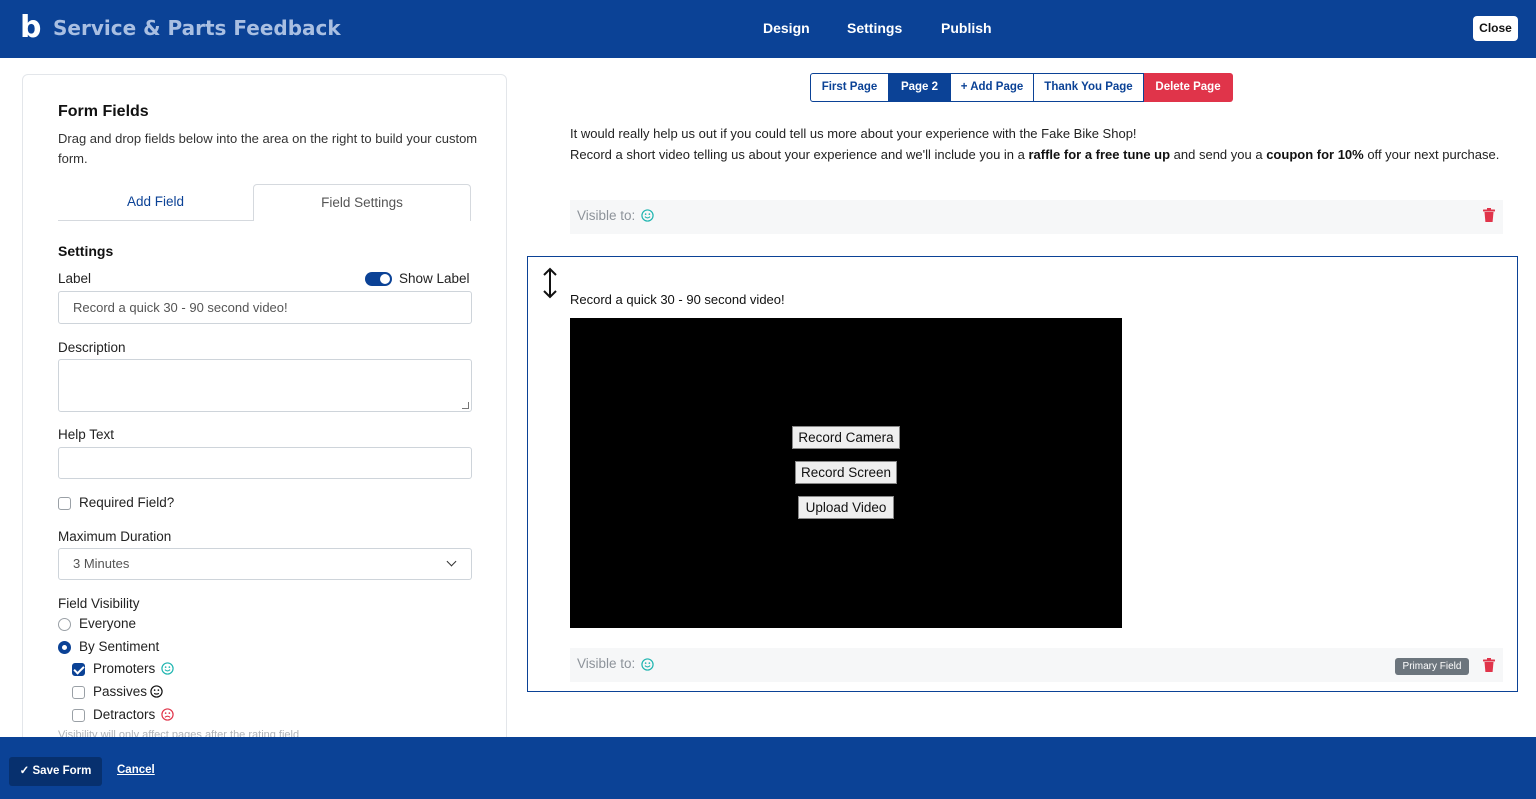 The image size is (1536, 799). What do you see at coordinates (78, 669) in the screenshot?
I see `promoters-checkbox` at bounding box center [78, 669].